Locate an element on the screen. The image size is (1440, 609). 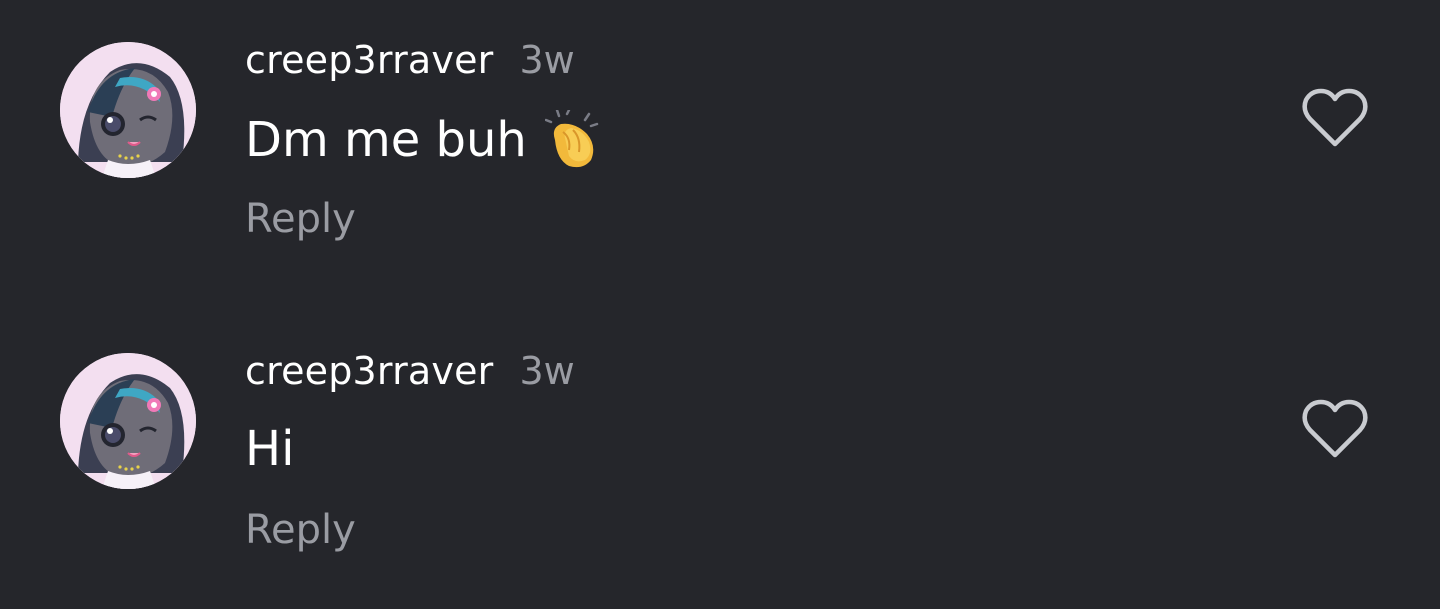
comment-text-row: Hi is located at coordinates (269, 449).